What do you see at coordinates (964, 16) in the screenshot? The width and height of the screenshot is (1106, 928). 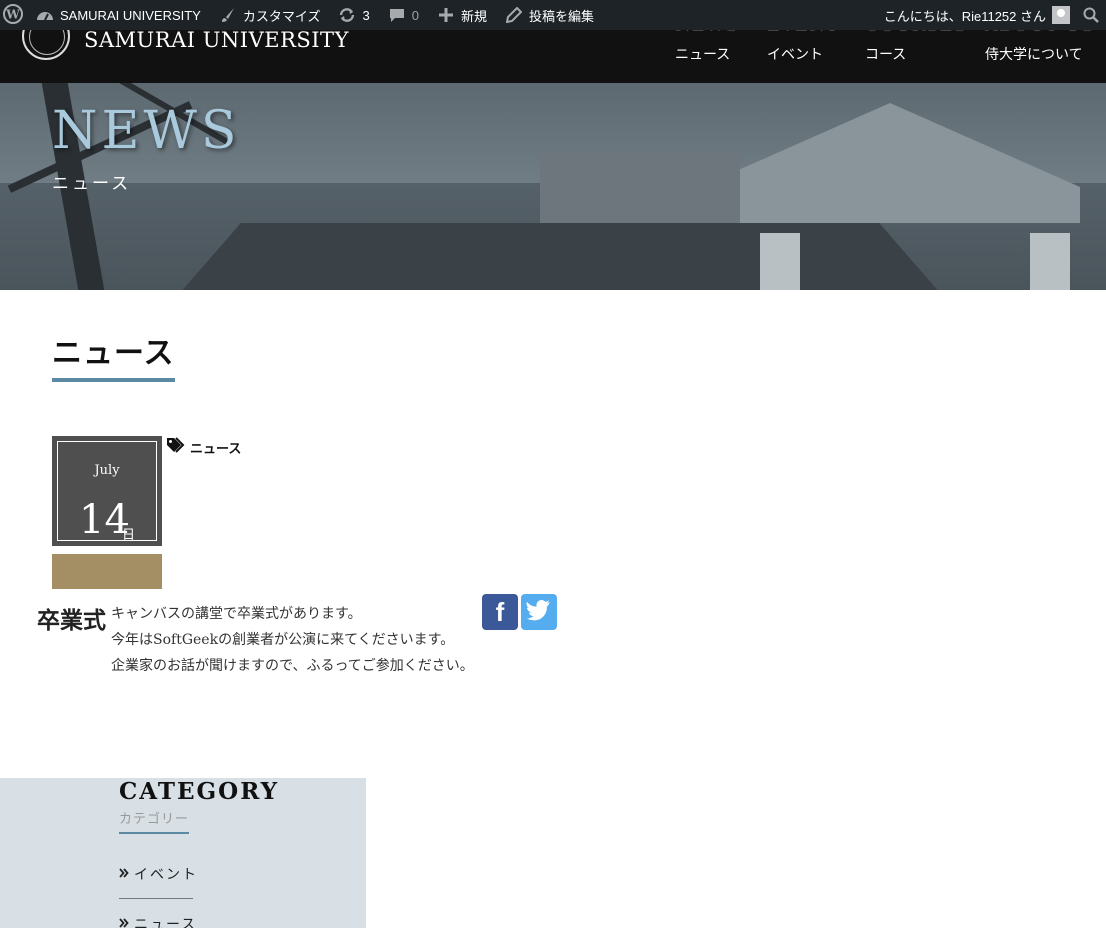 I see `greeting-label: こんにちは、Rie11252 さん` at bounding box center [964, 16].